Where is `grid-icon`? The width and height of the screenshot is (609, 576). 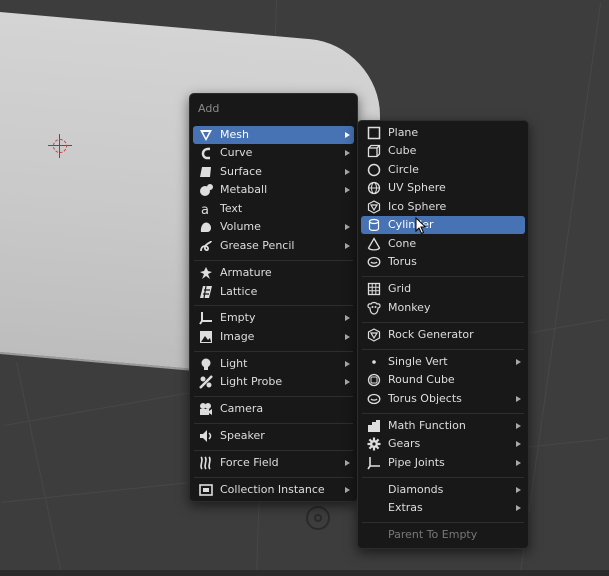 grid-icon is located at coordinates (374, 289).